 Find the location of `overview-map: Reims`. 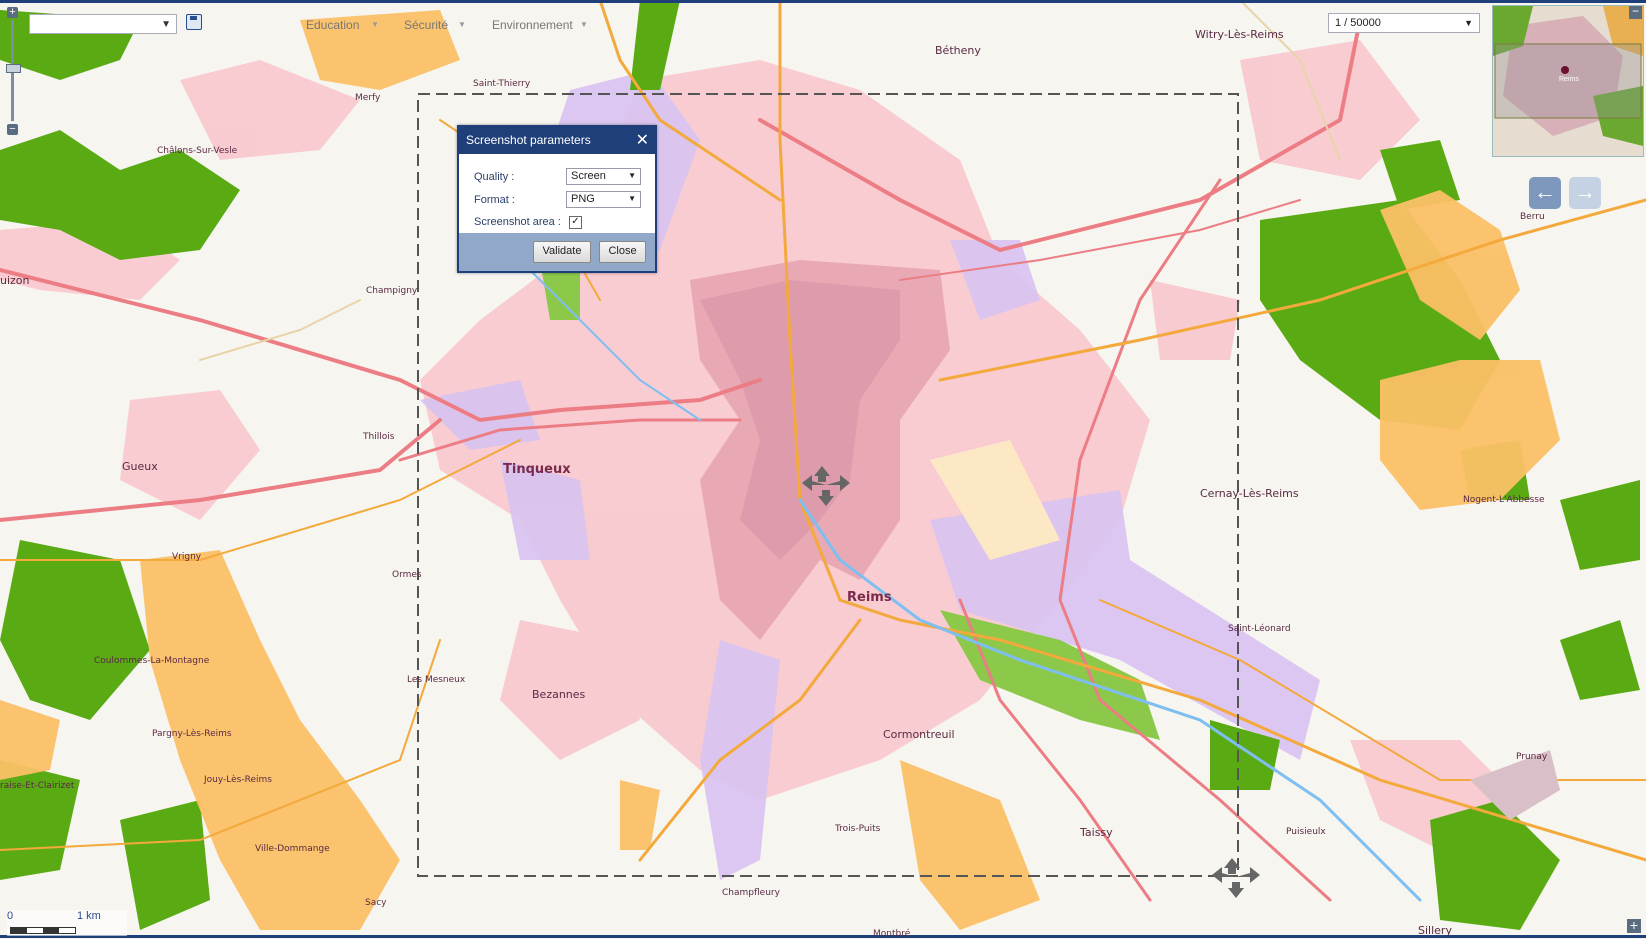

overview-map: Reims is located at coordinates (1568, 81).